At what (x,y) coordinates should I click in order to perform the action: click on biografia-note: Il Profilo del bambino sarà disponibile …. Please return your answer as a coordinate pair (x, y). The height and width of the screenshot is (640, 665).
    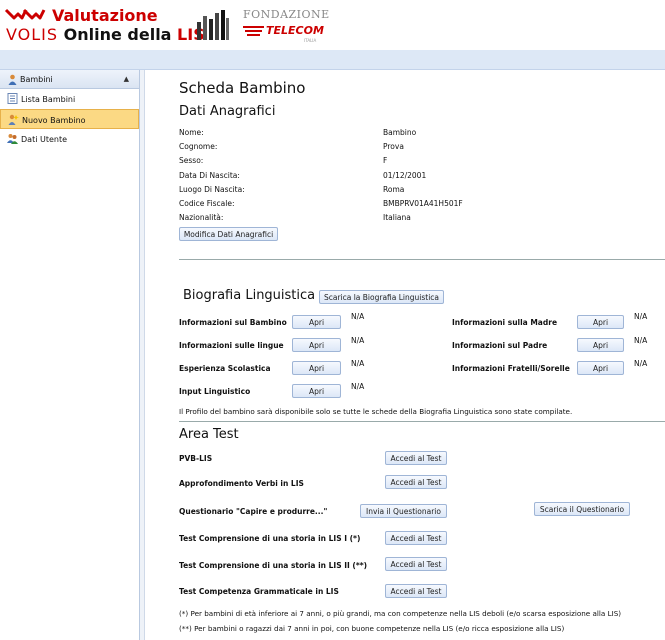
    Looking at the image, I should click on (376, 411).